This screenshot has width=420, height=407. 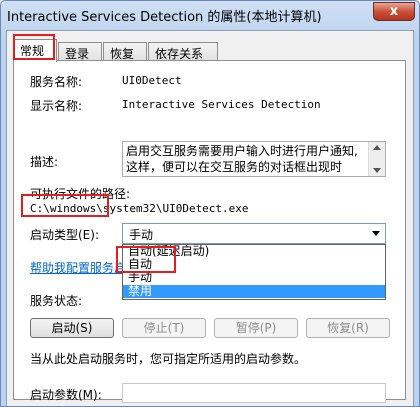 What do you see at coordinates (80, 51) in the screenshot?
I see `tab-logon: 登录` at bounding box center [80, 51].